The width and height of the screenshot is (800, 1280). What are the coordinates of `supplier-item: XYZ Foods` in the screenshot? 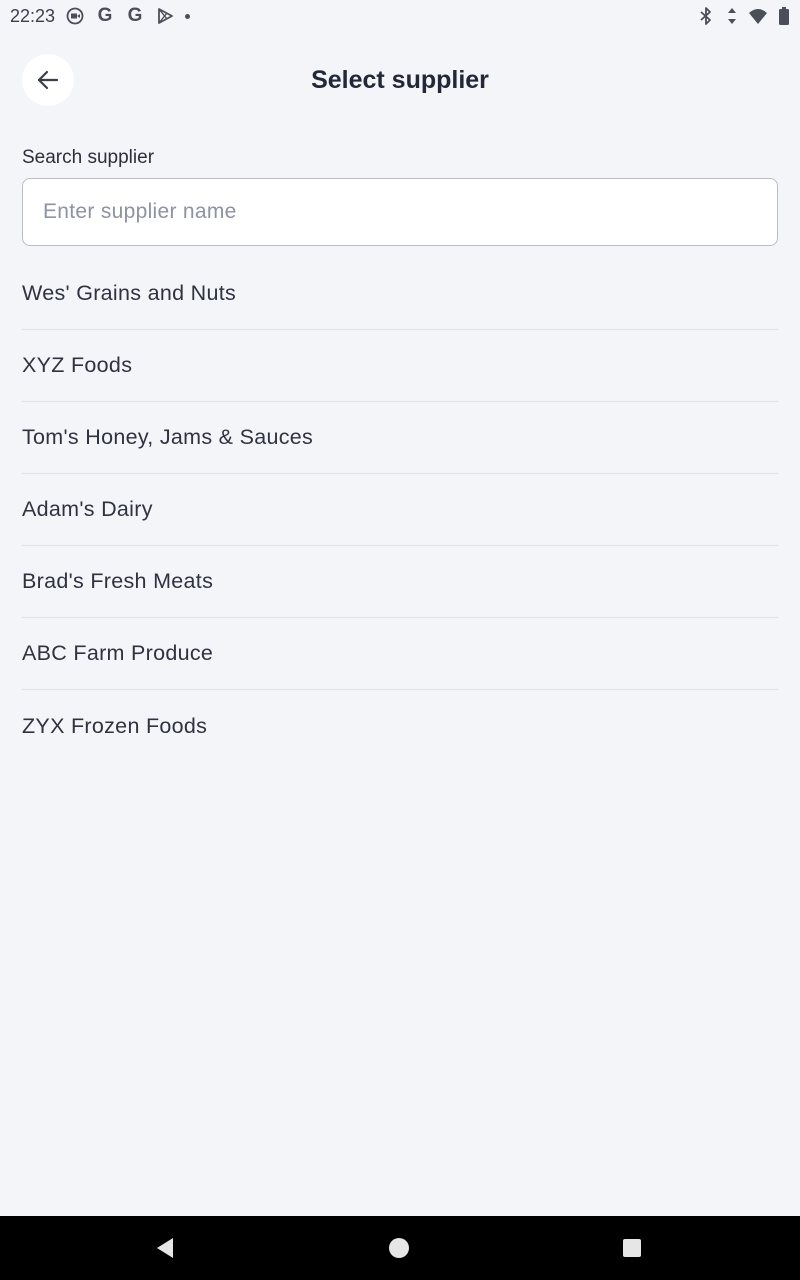 It's located at (400, 366).